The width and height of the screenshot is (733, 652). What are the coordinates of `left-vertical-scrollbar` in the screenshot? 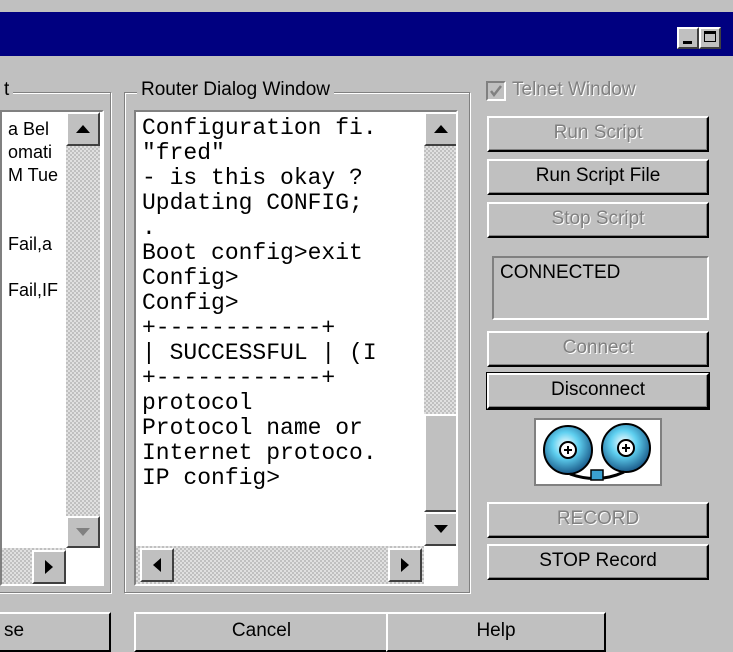 It's located at (83, 330).